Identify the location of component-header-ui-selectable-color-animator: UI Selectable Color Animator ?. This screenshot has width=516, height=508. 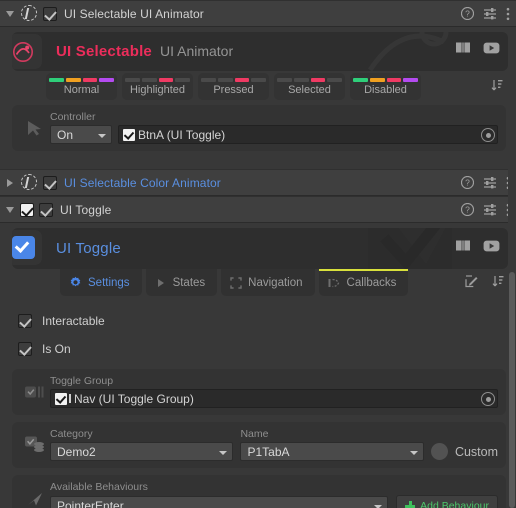
(258, 182).